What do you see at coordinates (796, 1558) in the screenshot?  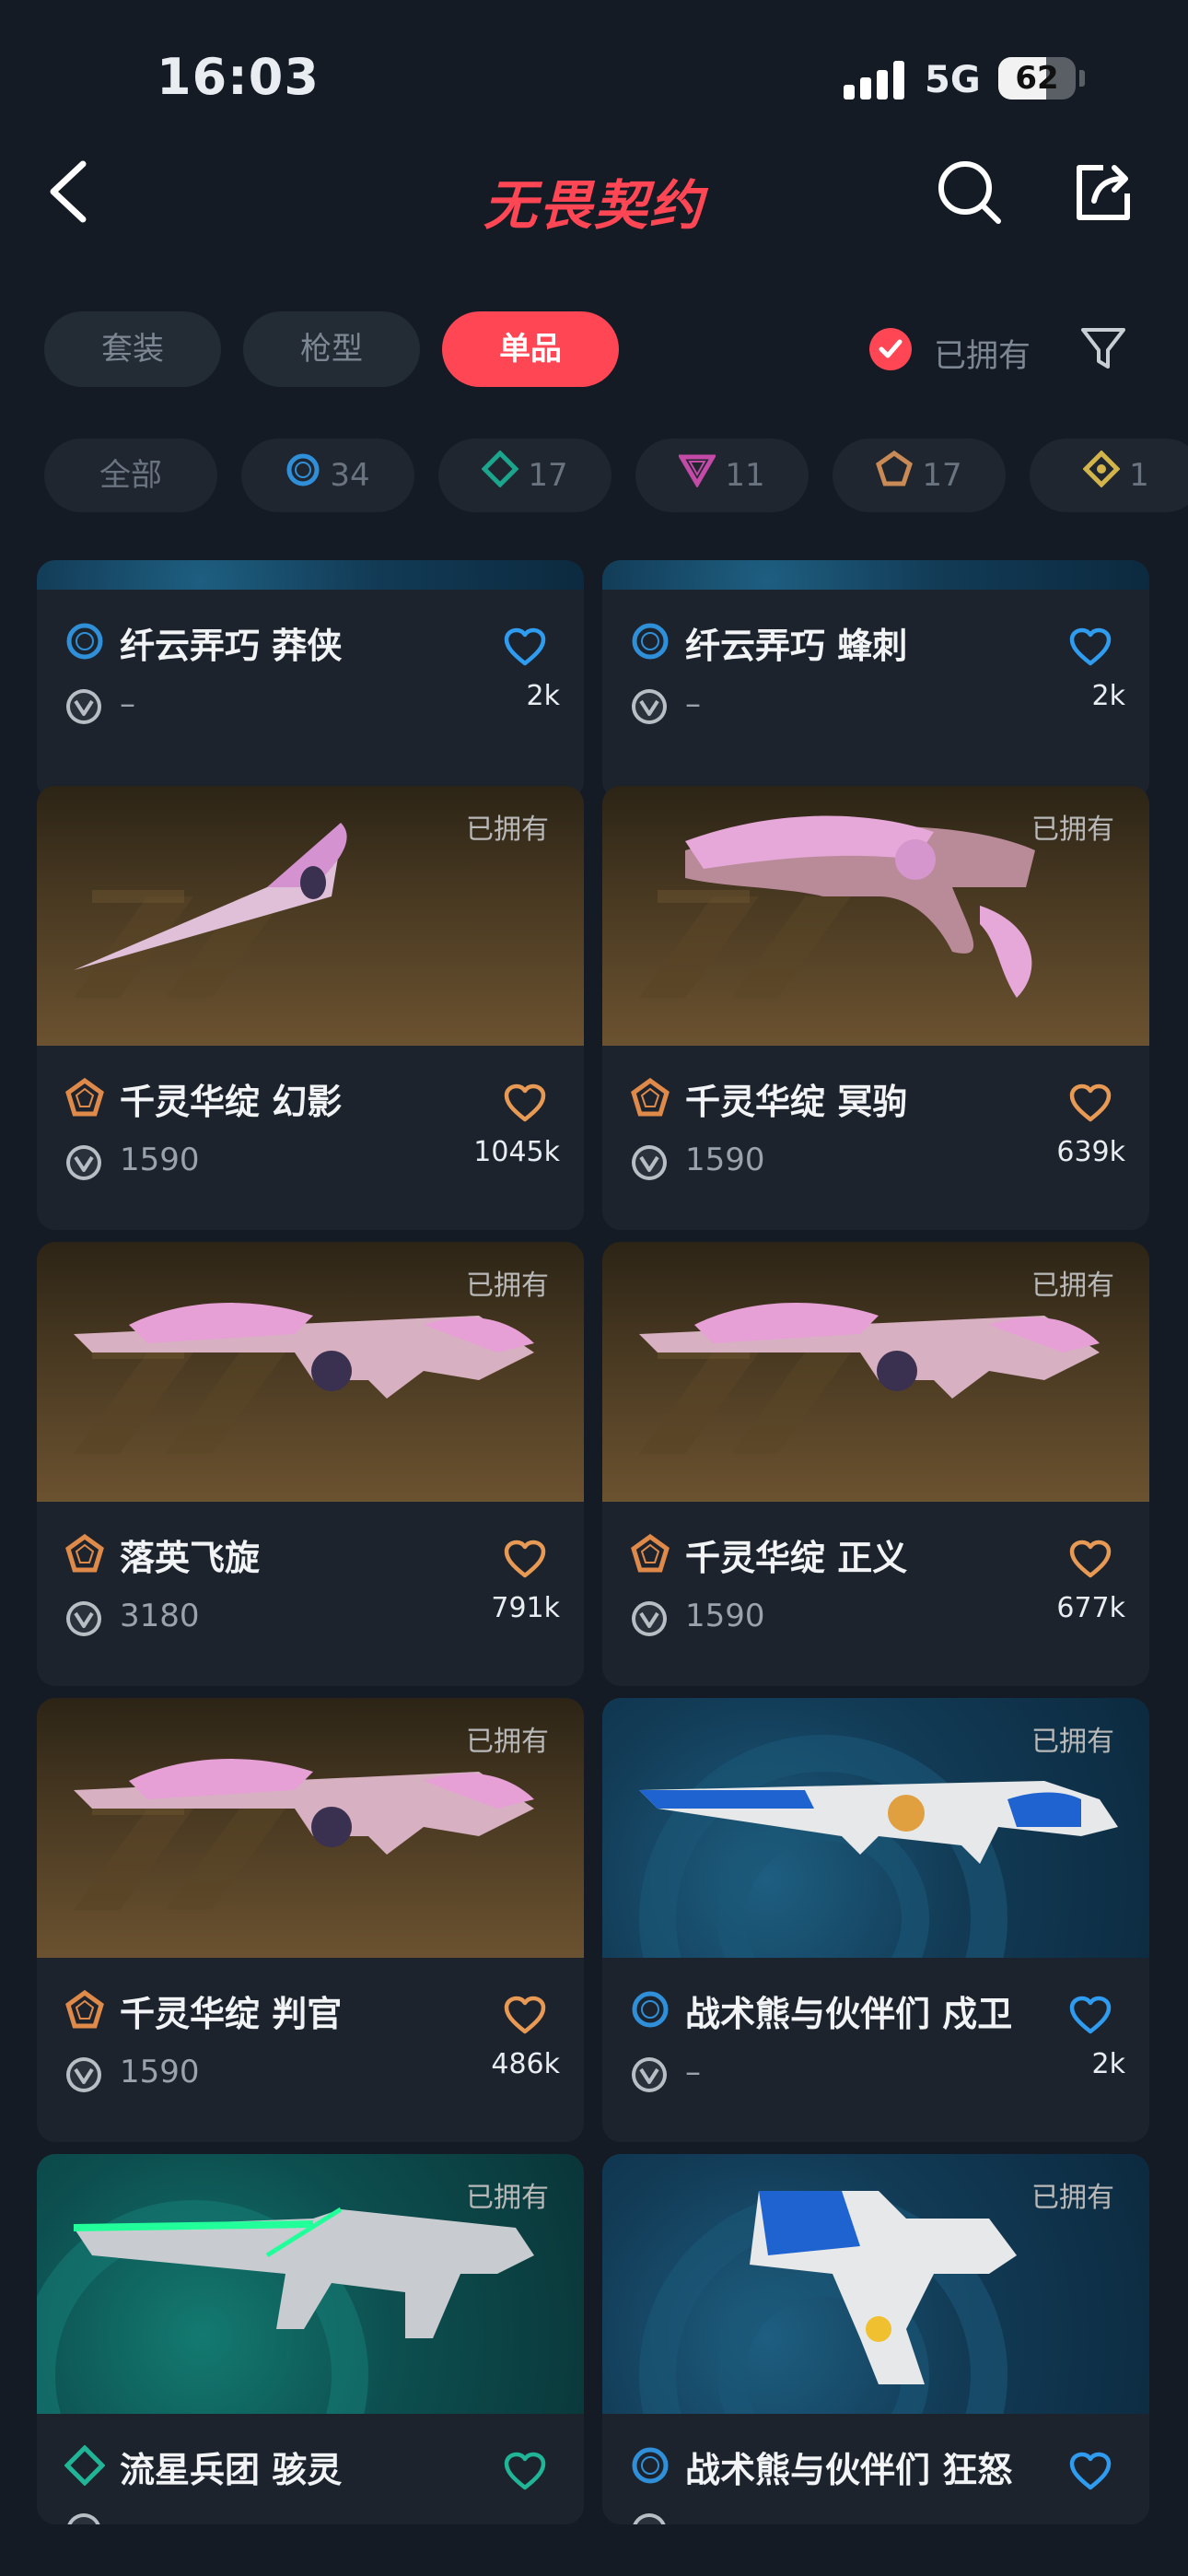 I see `skin-name: 千灵华绽 正义` at bounding box center [796, 1558].